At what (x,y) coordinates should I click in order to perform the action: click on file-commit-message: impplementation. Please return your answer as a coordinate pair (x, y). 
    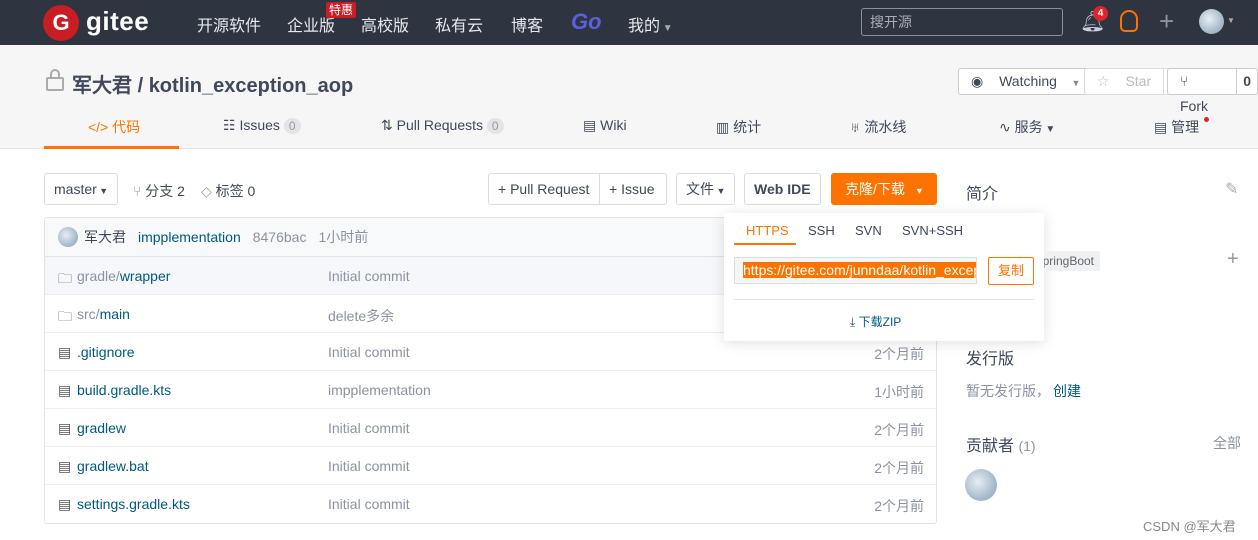
    Looking at the image, I should click on (379, 390).